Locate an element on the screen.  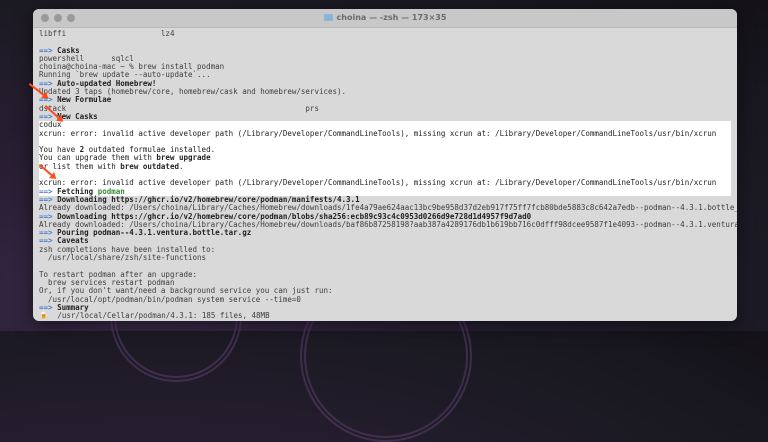
terminal-line: dstack prs is located at coordinates (385, 108).